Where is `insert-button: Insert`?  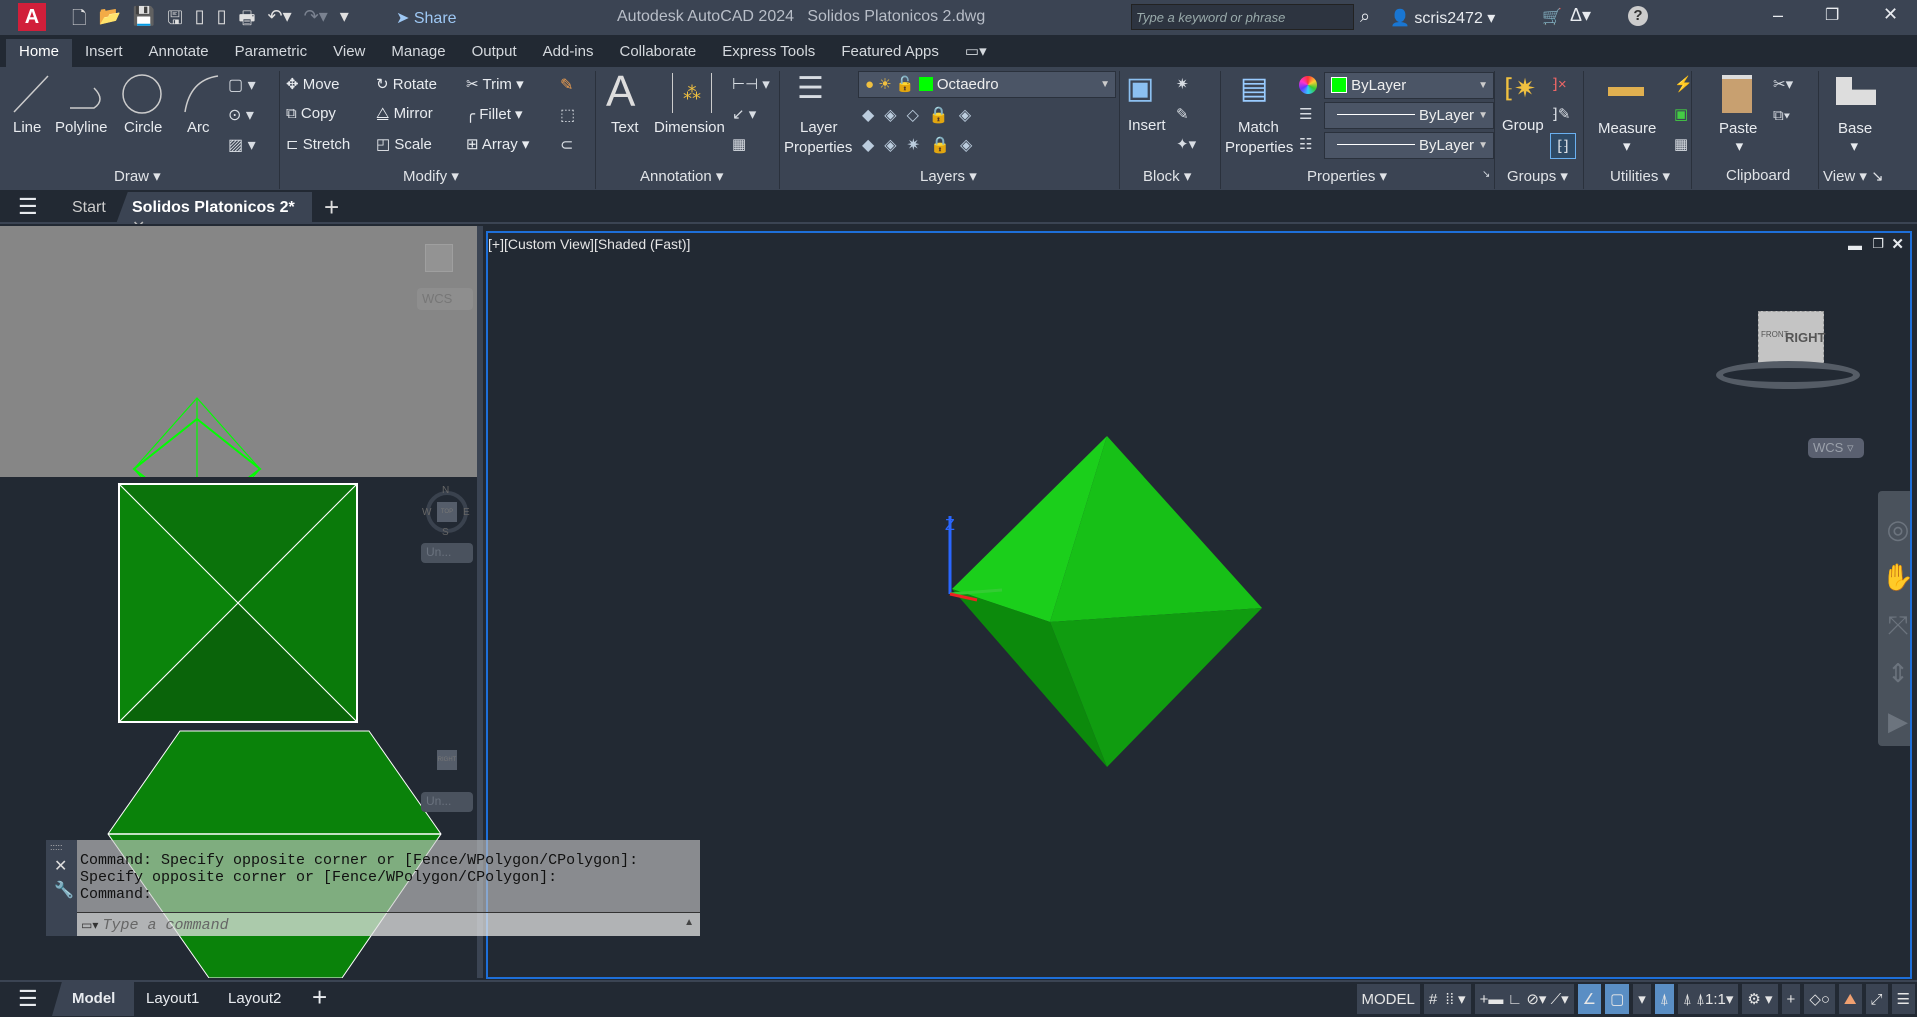
insert-button: Insert is located at coordinates (1147, 125).